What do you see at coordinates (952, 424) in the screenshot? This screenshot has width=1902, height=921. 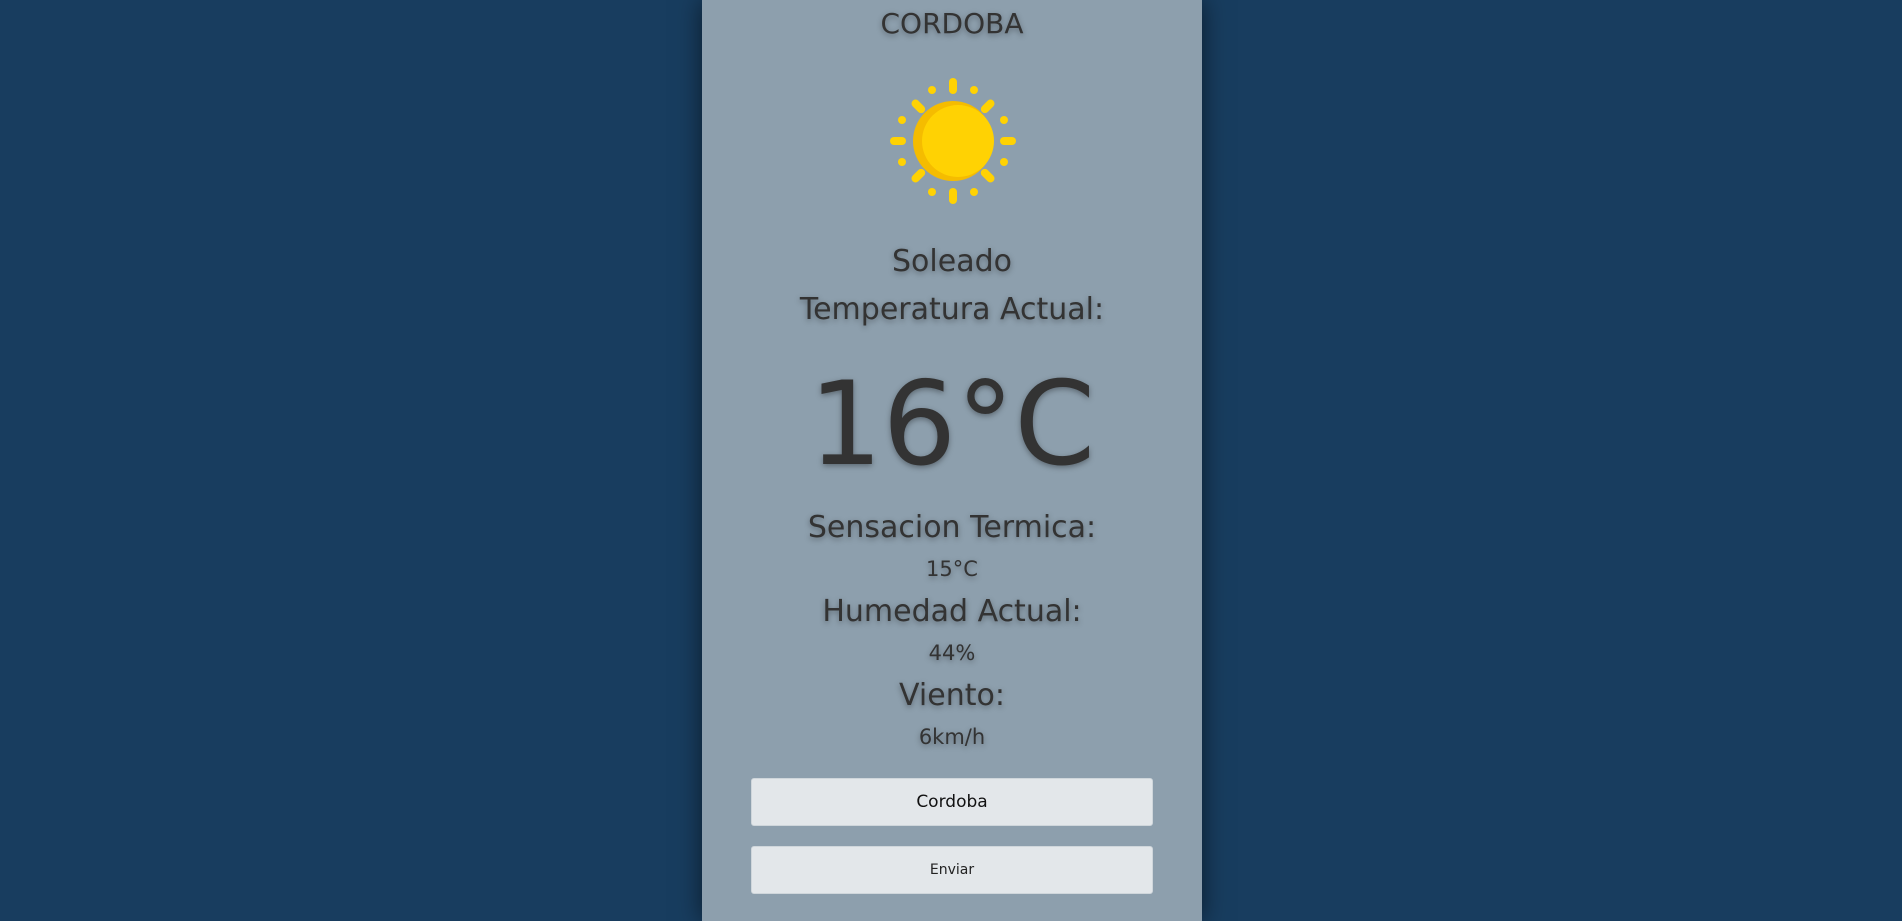 I see `temperature-value: 16°C` at bounding box center [952, 424].